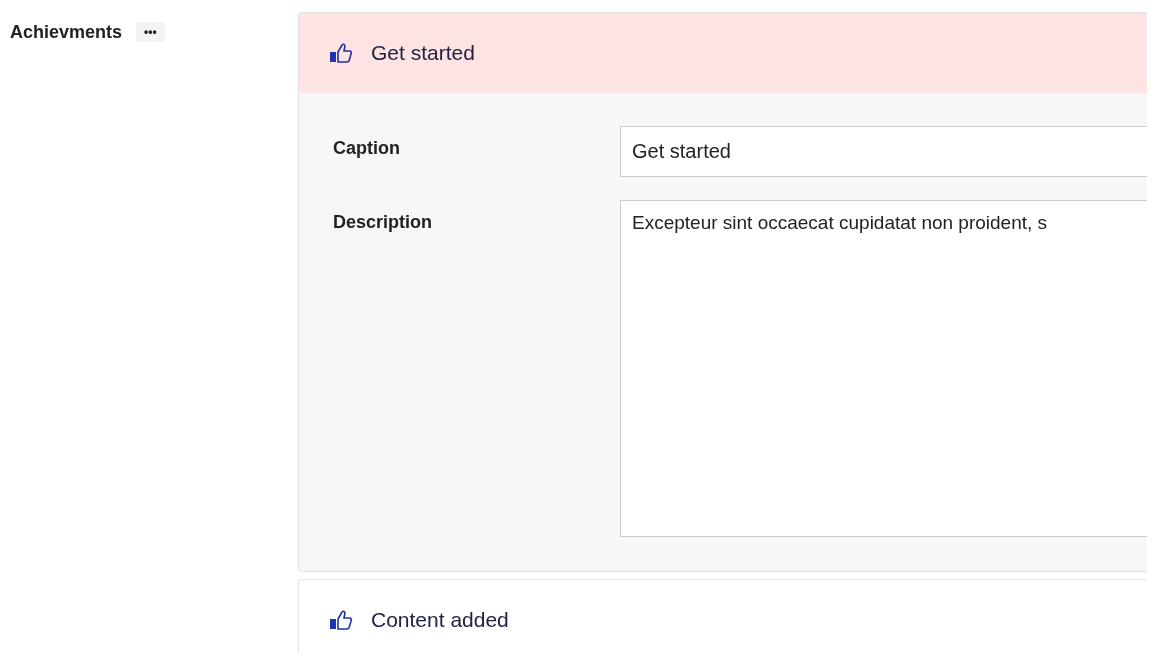  Describe the element at coordinates (383, 222) in the screenshot. I see `field-label: Description` at that location.